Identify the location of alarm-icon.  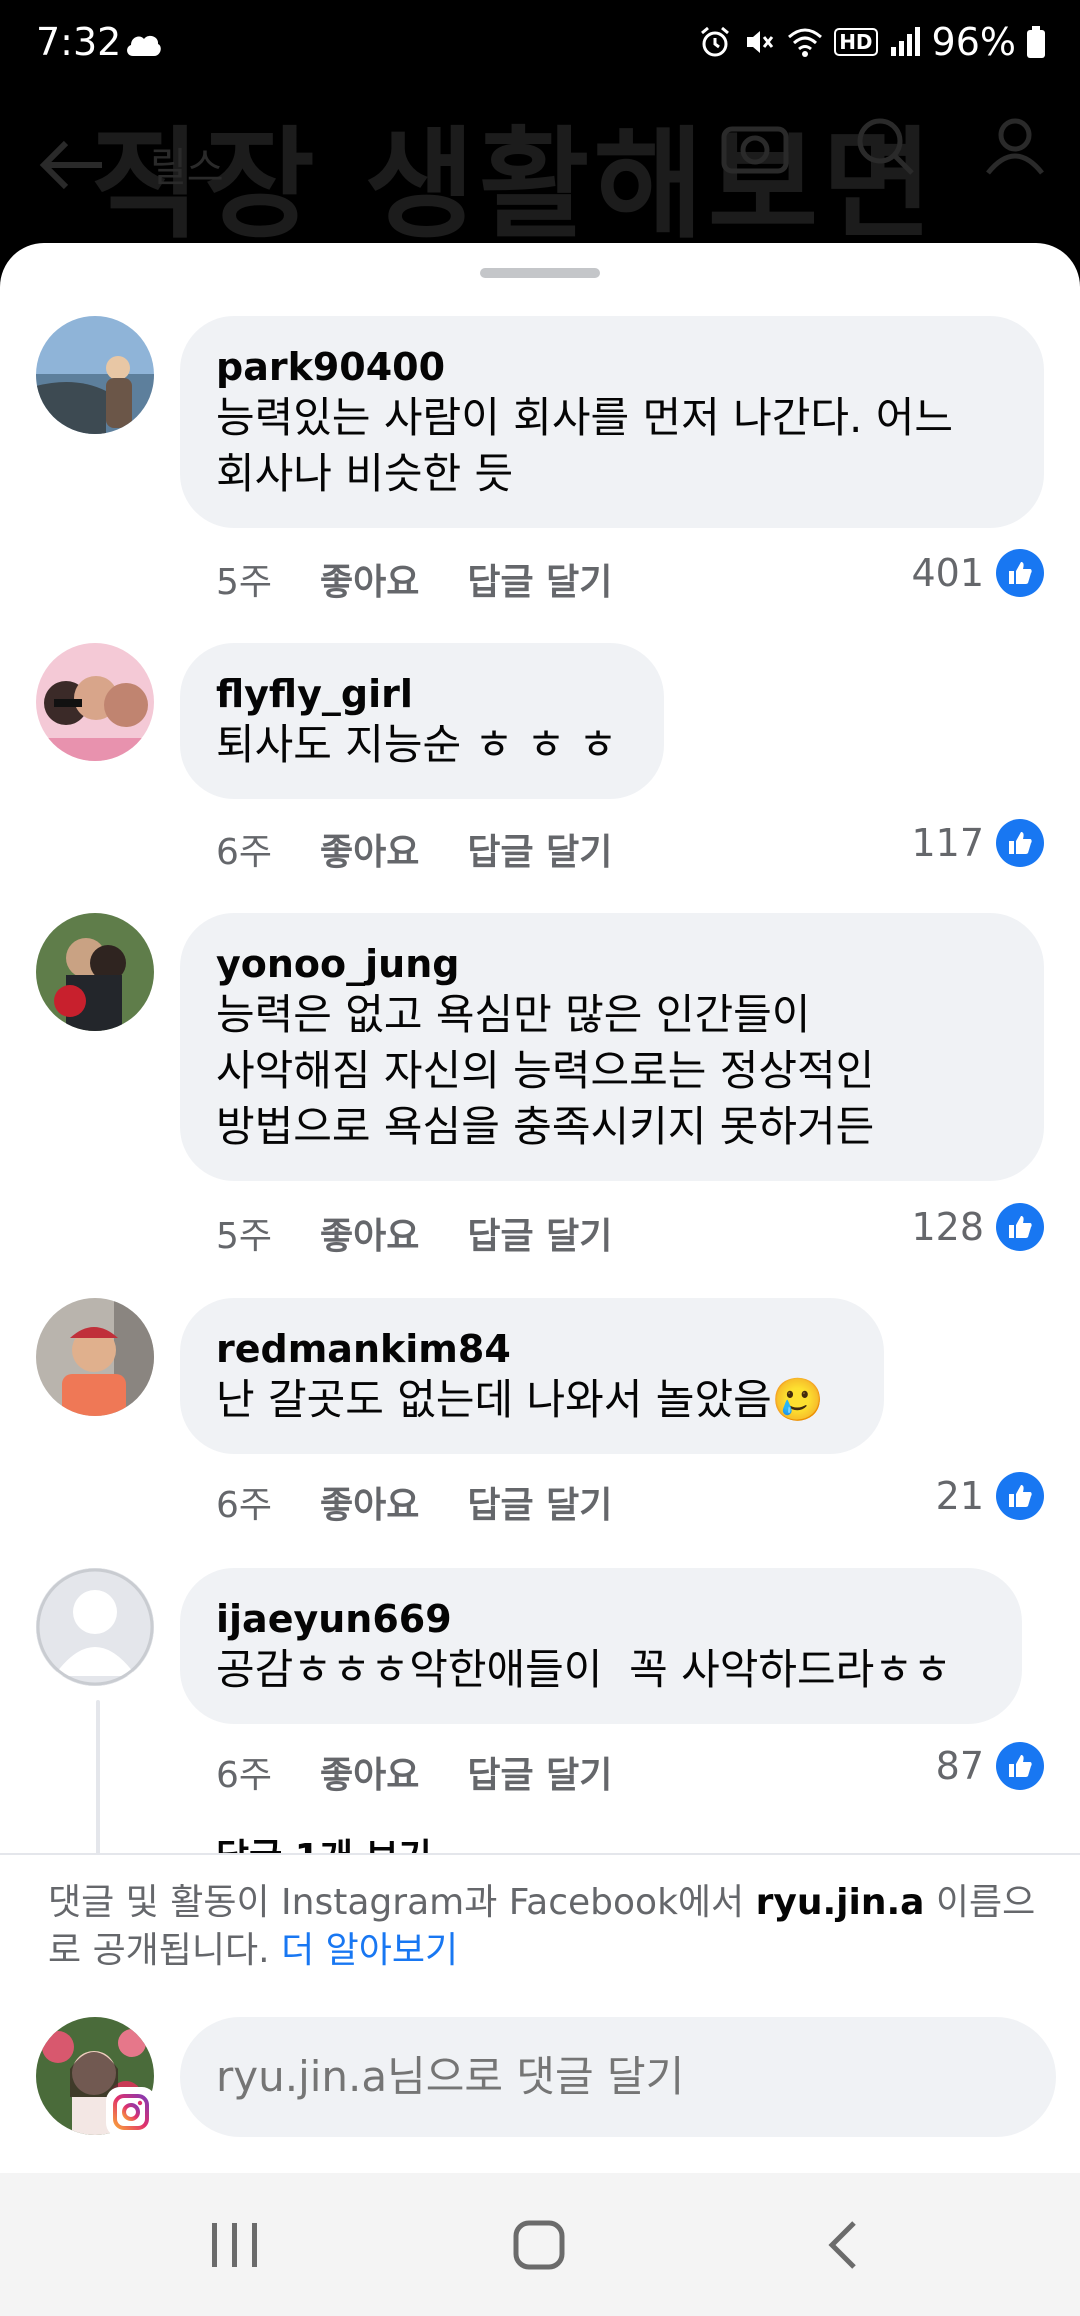
(715, 41).